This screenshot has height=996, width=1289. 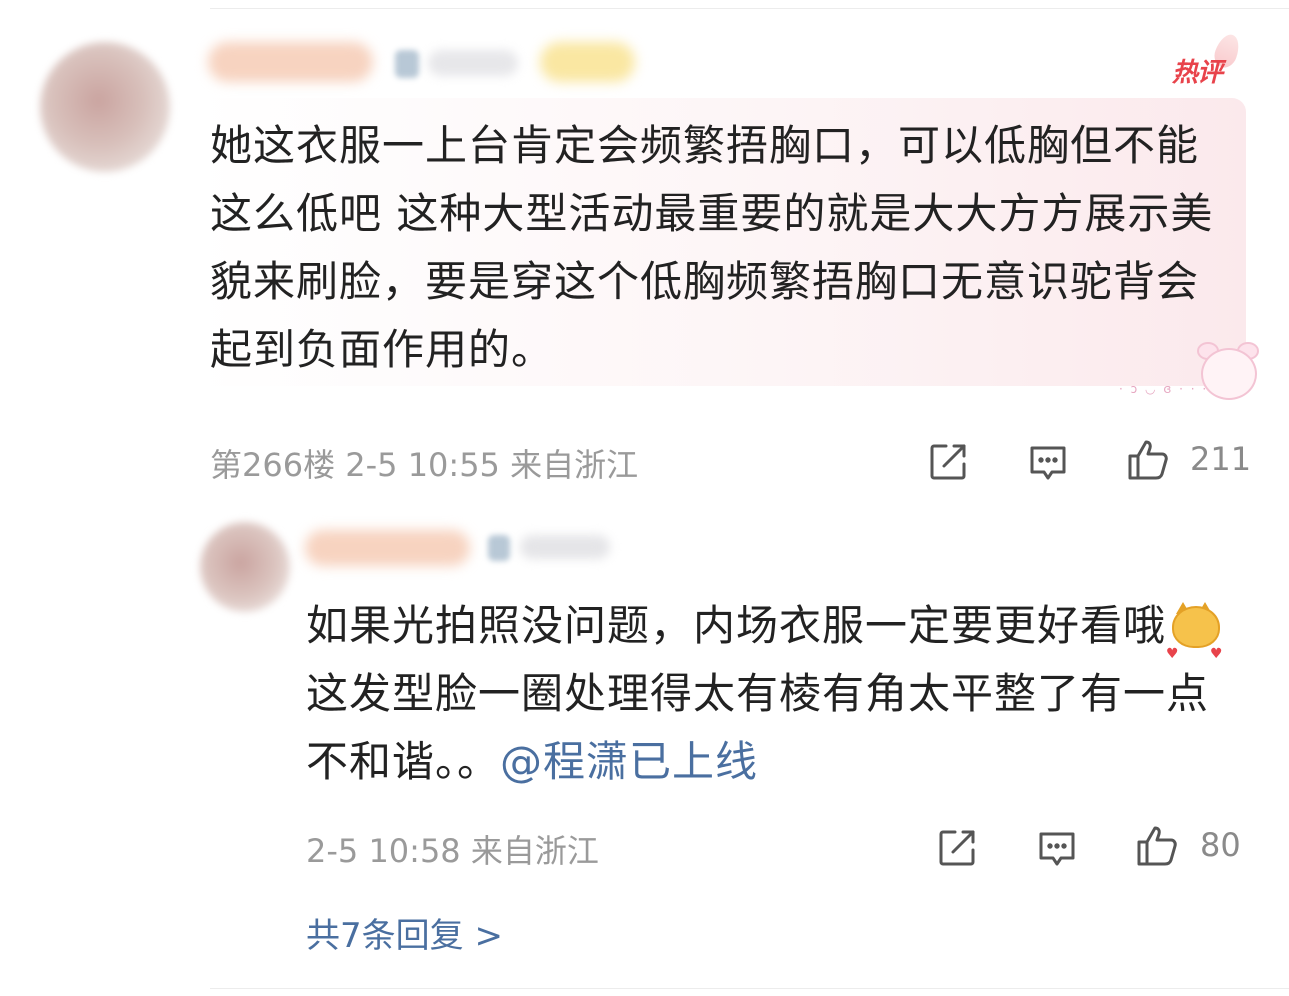 I want to click on reply-like-count: 80, so click(x=1220, y=845).